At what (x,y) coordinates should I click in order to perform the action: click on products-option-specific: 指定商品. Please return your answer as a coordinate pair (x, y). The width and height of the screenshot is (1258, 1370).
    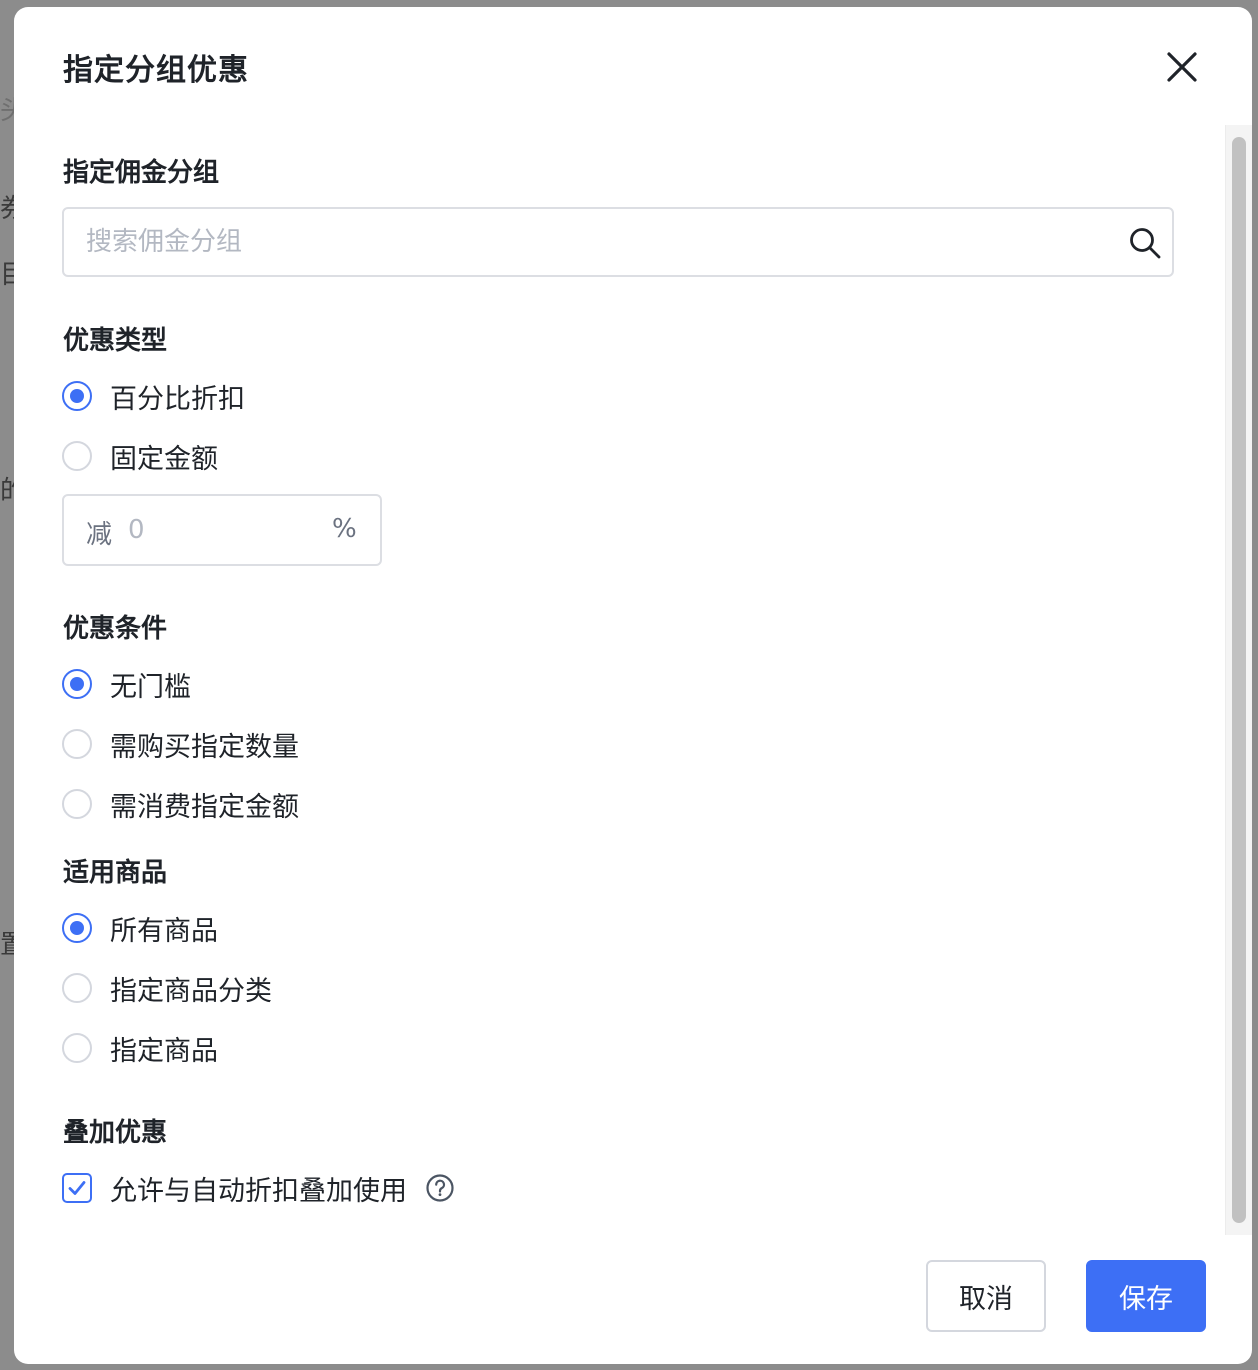
    Looking at the image, I should click on (140, 1048).